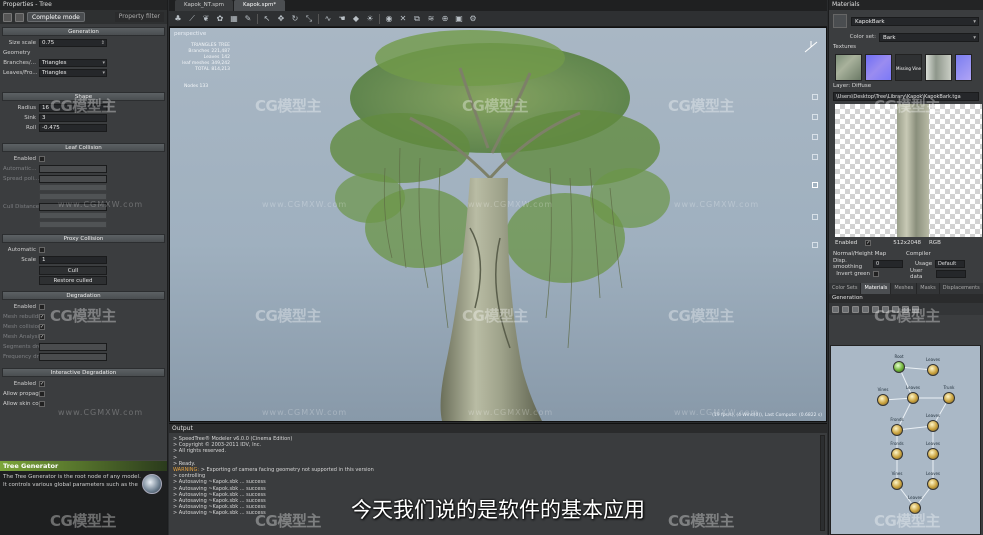 Image resolution: width=983 pixels, height=535 pixels. I want to click on texture-enabled-checkbox: ✓, so click(868, 243).